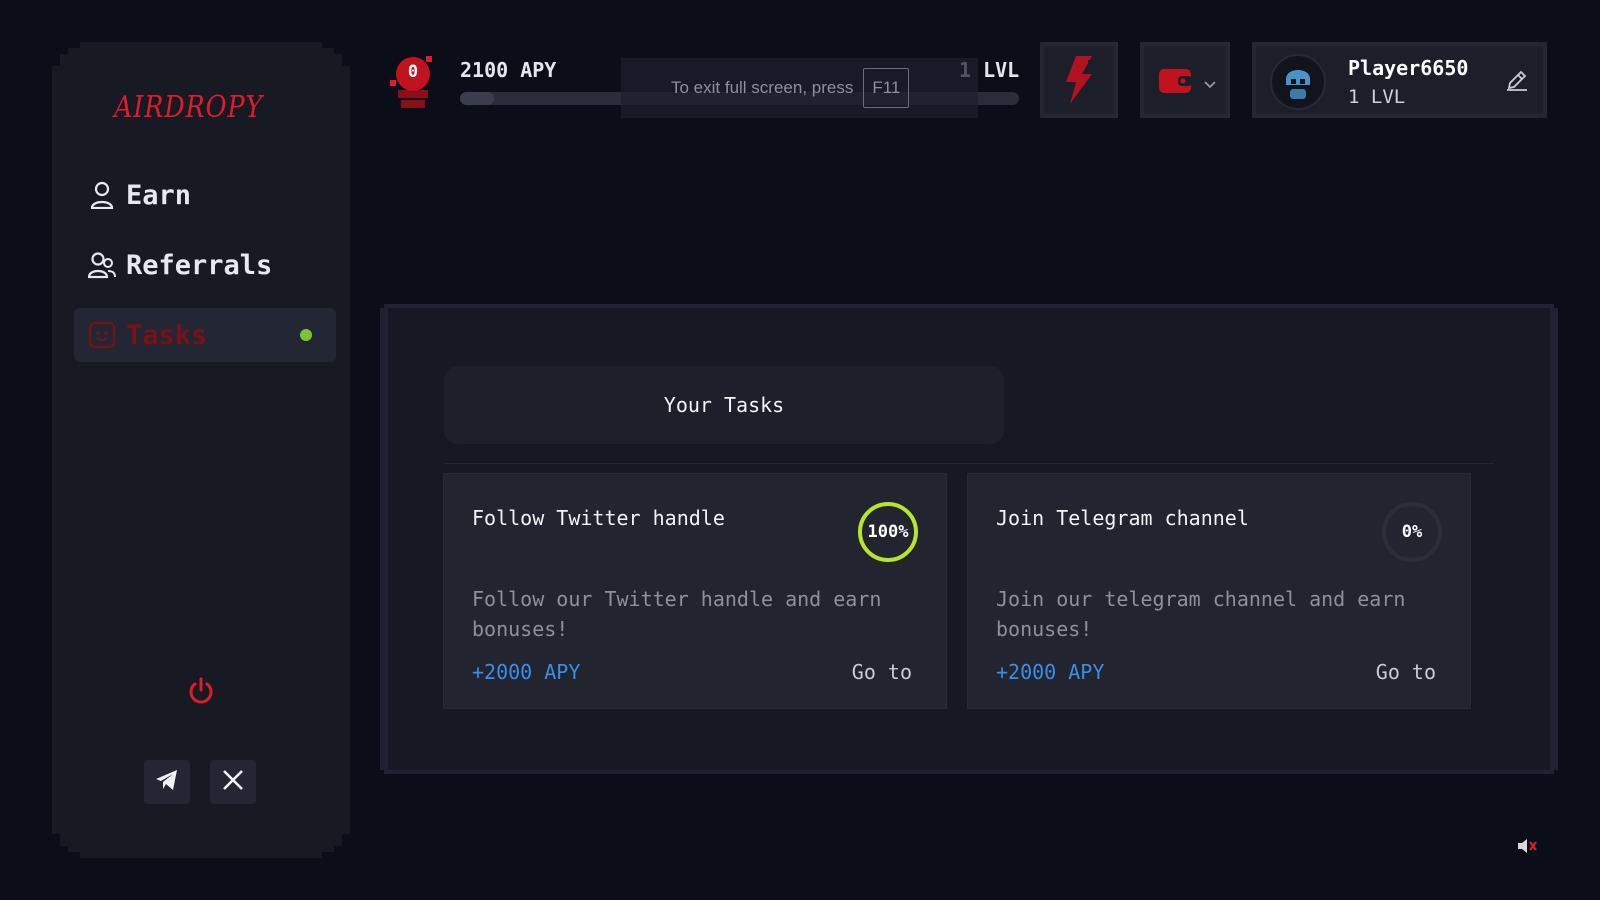 The image size is (1600, 900). What do you see at coordinates (1517, 80) in the screenshot?
I see `edit-icon` at bounding box center [1517, 80].